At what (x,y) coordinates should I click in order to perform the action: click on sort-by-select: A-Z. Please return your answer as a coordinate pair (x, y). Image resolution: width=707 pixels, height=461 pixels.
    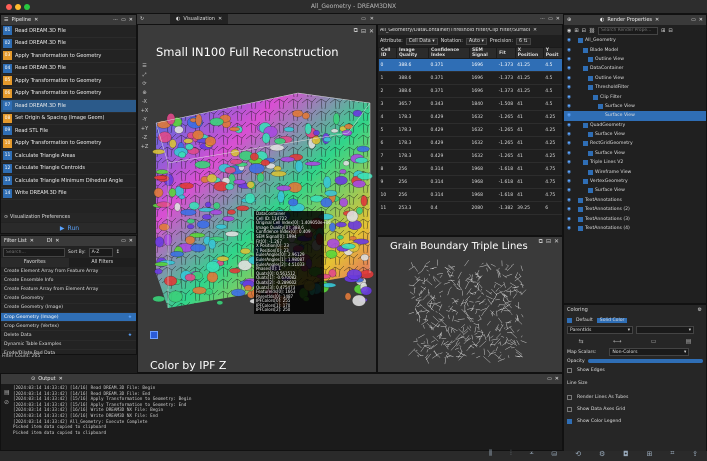
    Looking at the image, I should click on (100, 252).